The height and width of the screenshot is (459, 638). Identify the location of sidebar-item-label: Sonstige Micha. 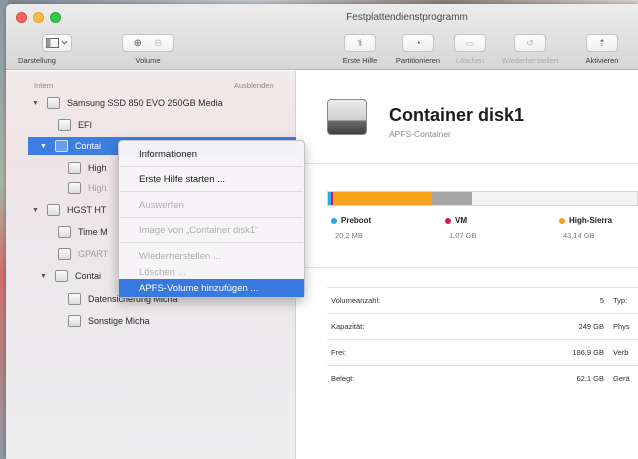
(119, 321).